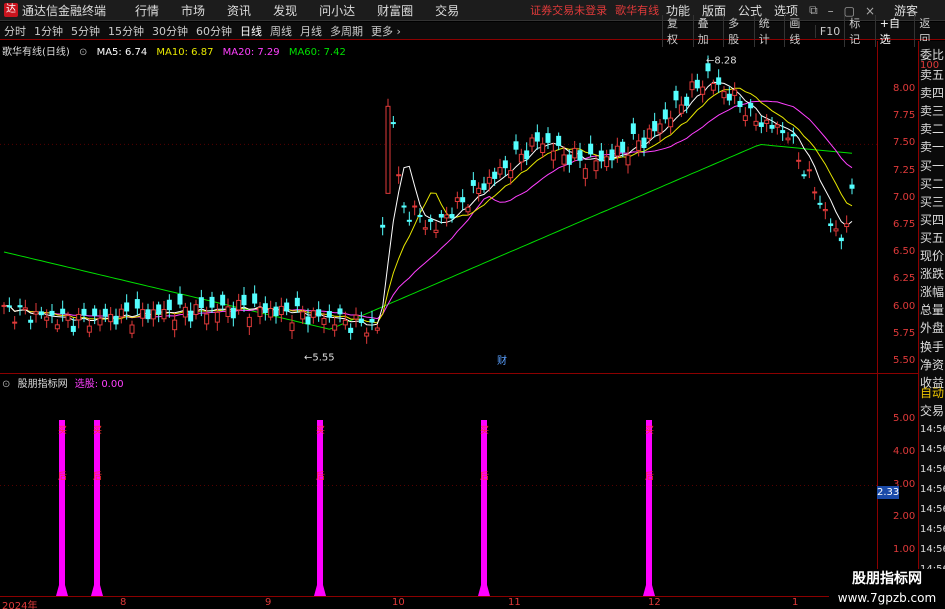  I want to click on period-30min: 30分钟, so click(170, 31).